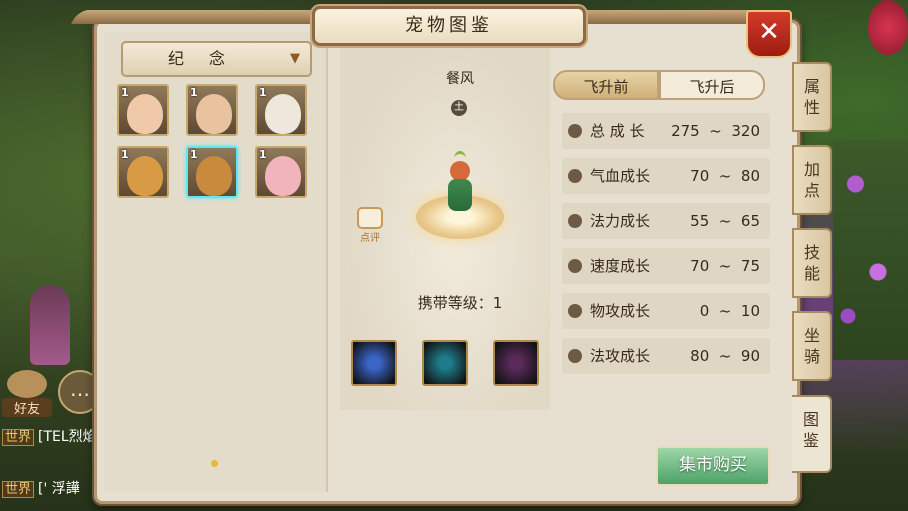 The width and height of the screenshot is (908, 511). Describe the element at coordinates (666, 176) in the screenshot. I see `stat-row: 气血成长 70 ~ 80` at that location.